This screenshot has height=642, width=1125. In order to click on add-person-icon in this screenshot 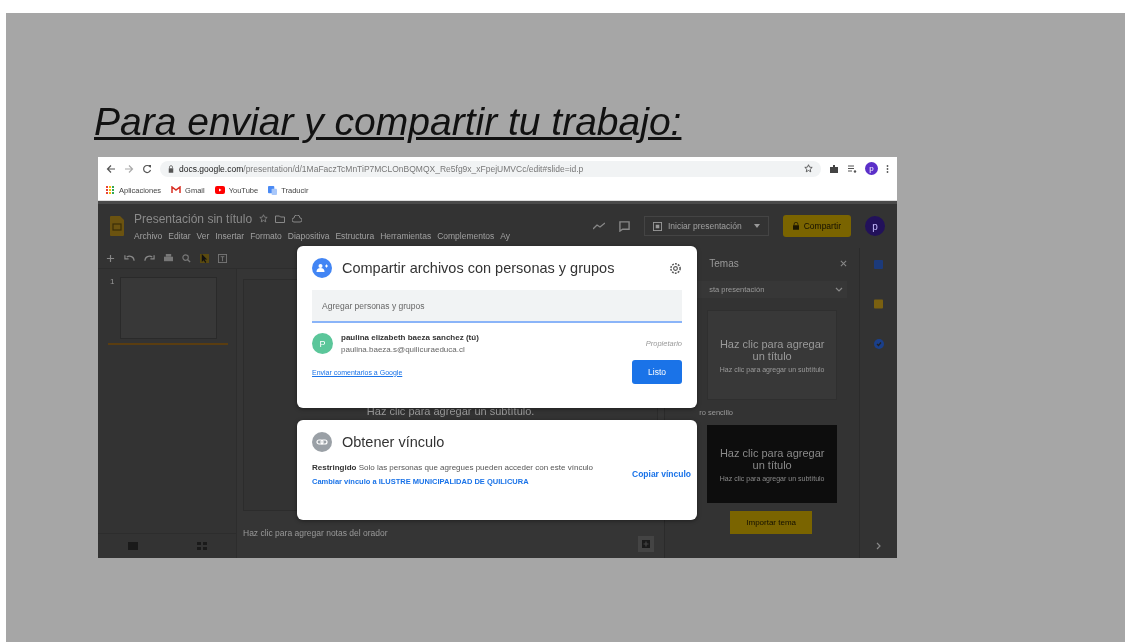, I will do `click(322, 268)`.